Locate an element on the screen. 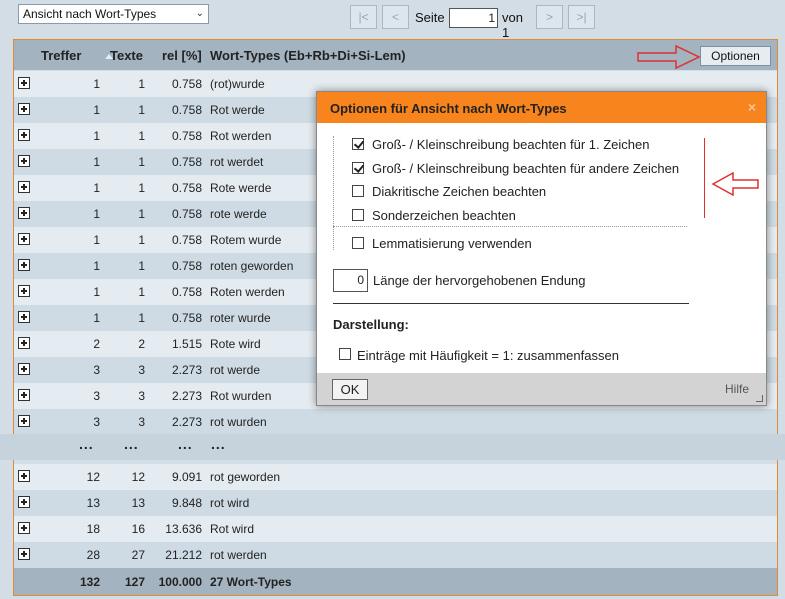 The width and height of the screenshot is (785, 599). ok-button: OK is located at coordinates (350, 389).